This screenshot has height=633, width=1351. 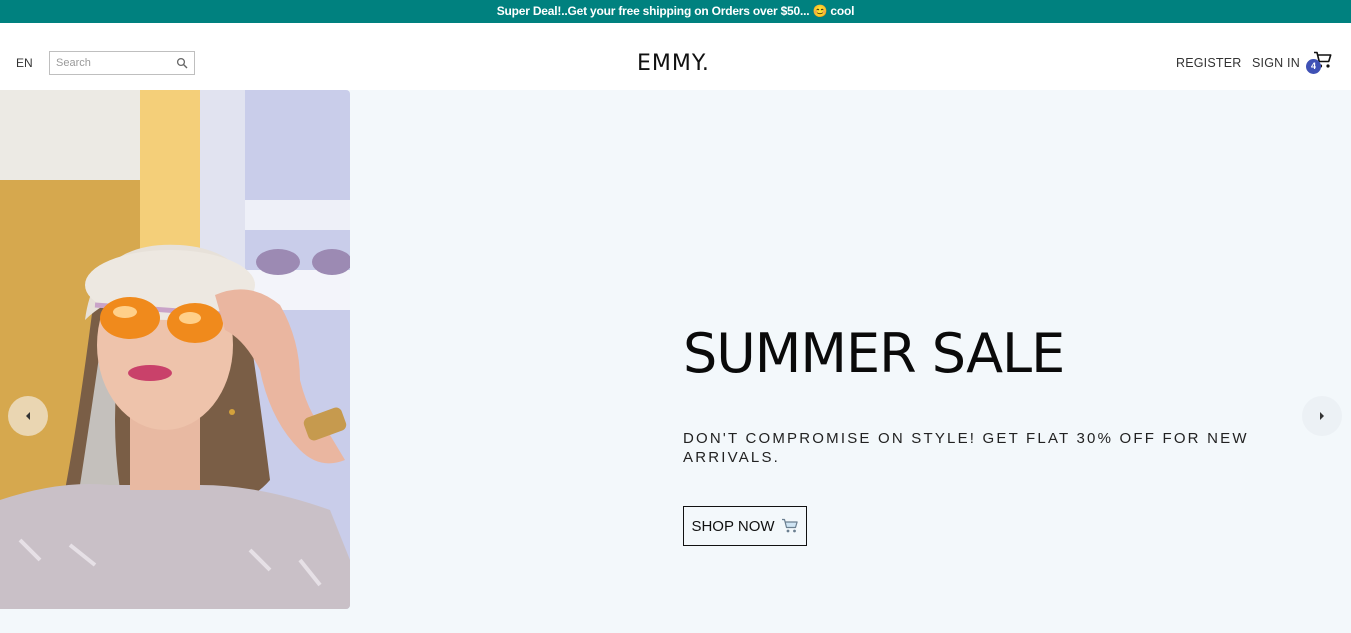 I want to click on cart-icon, so click(x=789, y=525).